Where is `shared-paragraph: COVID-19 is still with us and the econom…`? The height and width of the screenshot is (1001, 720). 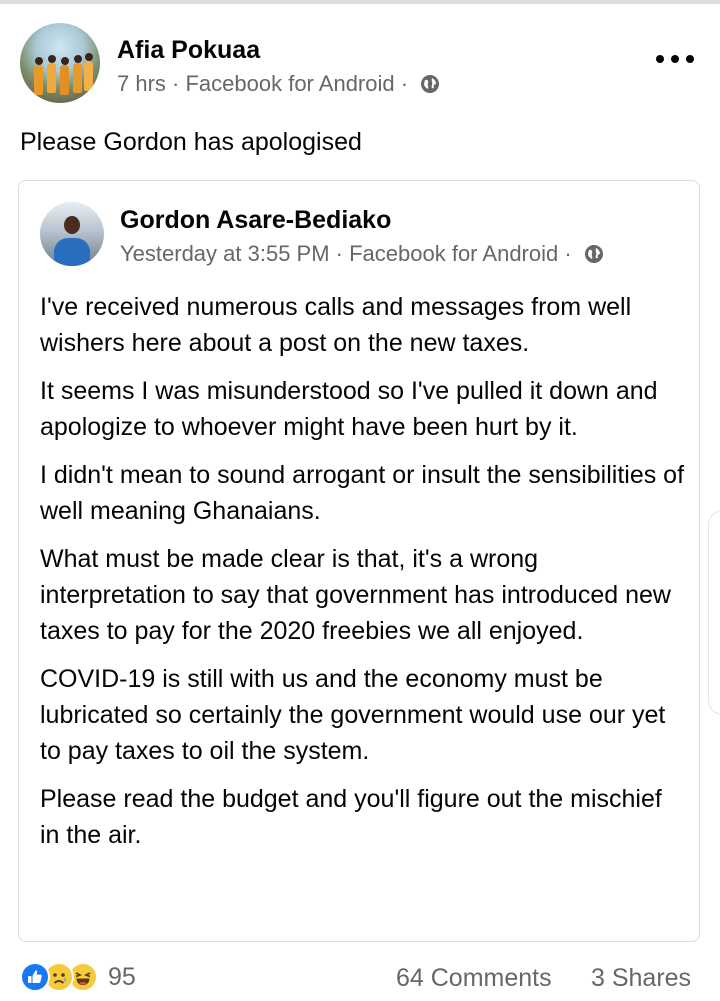
shared-paragraph: COVID-19 is still with us and the econom… is located at coordinates (353, 715).